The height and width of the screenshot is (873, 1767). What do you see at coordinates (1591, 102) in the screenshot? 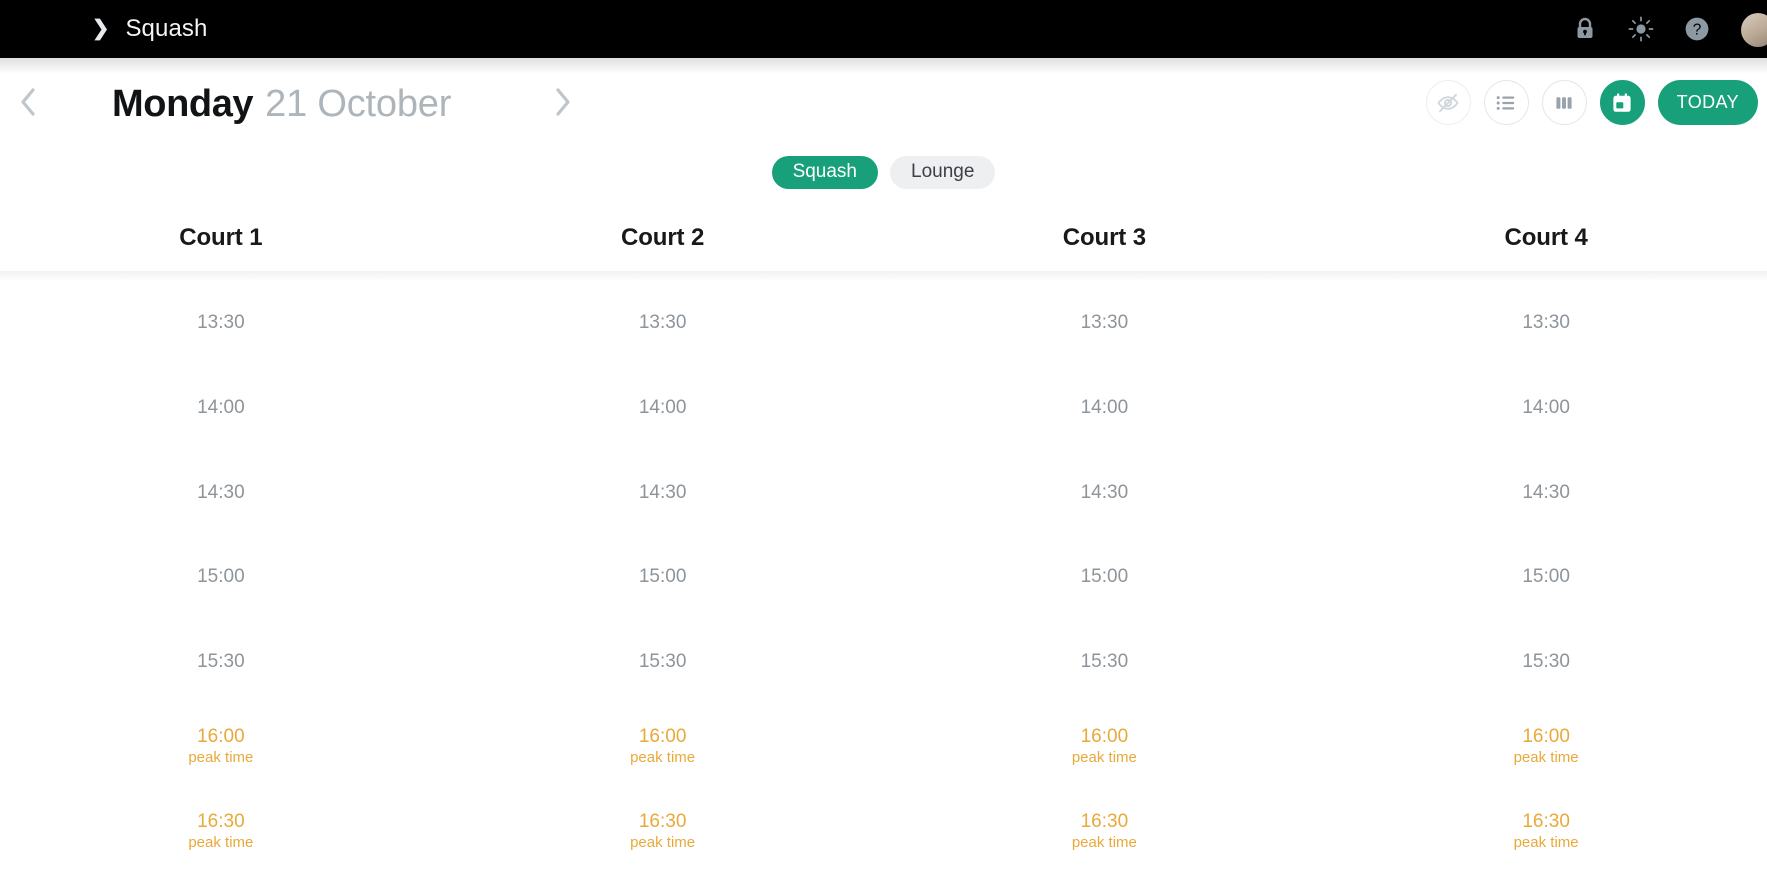
I see `view-toolbar: TODAY` at bounding box center [1591, 102].